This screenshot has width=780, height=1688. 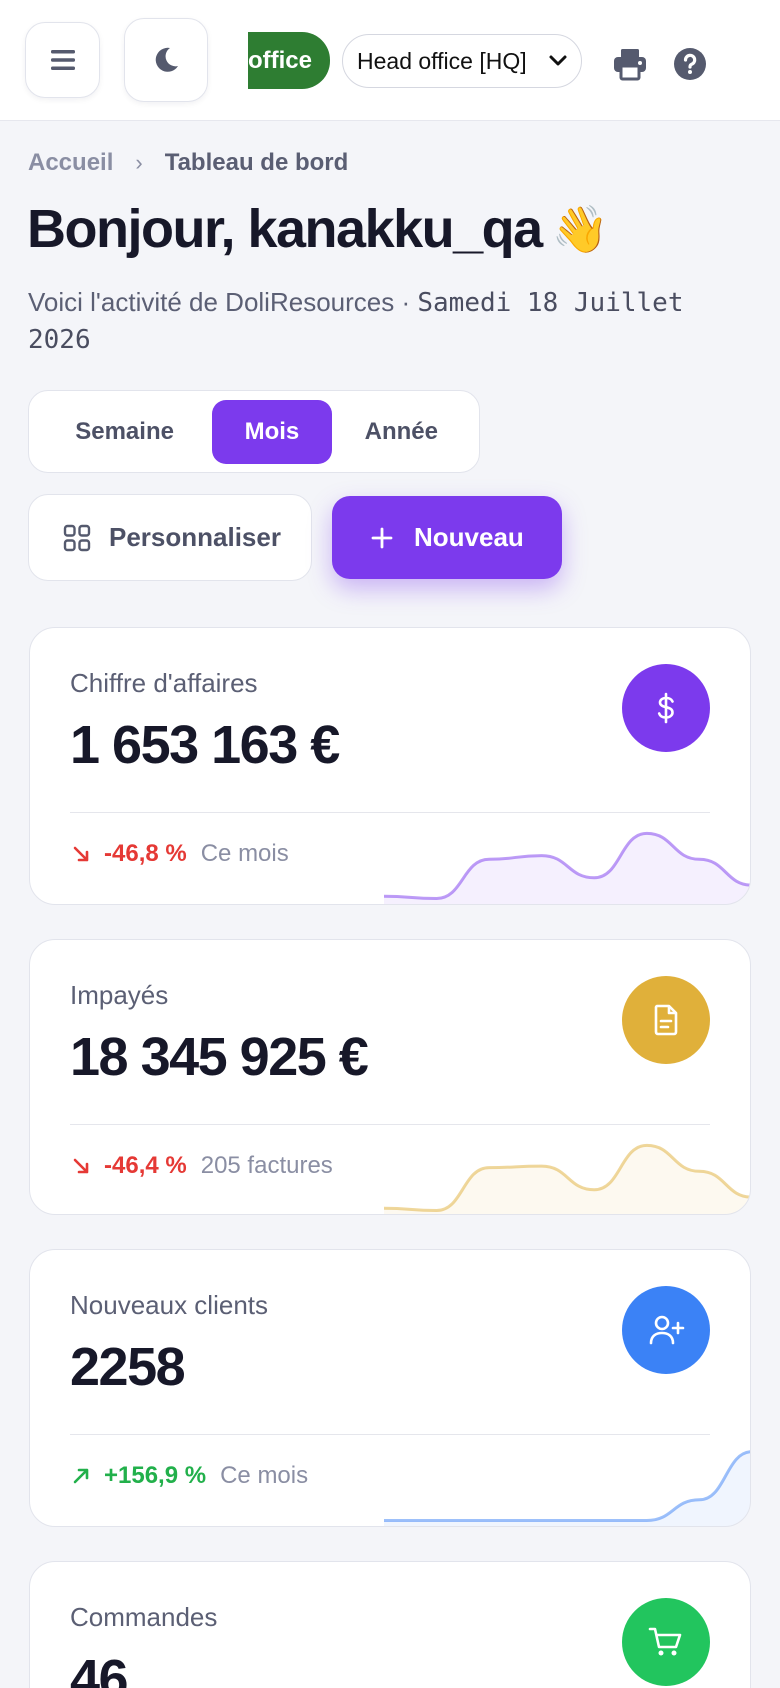 I want to click on card-trend: +156,9 % Ce mois, so click(x=190, y=1476).